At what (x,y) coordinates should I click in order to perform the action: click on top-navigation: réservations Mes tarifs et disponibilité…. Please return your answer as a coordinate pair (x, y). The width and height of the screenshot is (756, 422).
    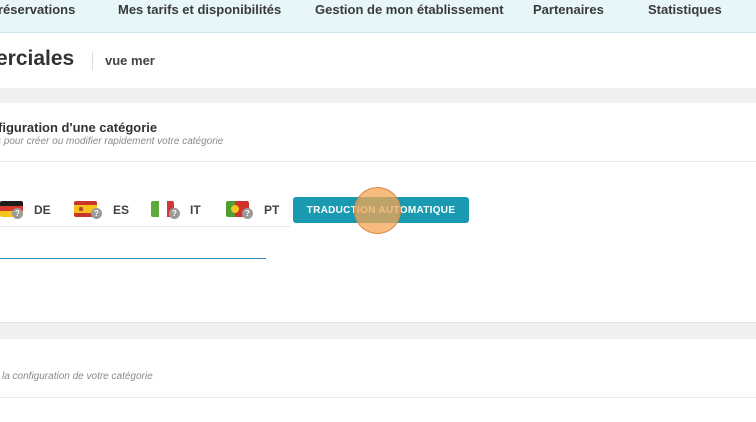
    Looking at the image, I should click on (378, 16).